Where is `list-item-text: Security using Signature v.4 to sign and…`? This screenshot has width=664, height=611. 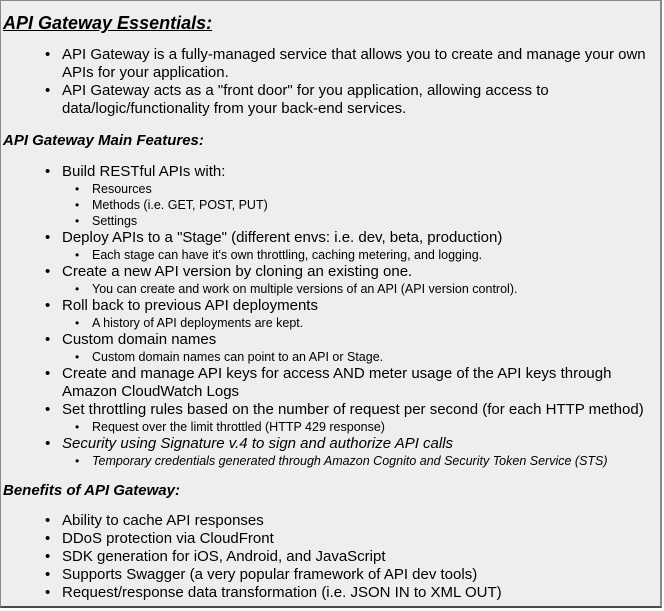 list-item-text: Security using Signature v.4 to sign and… is located at coordinates (258, 443).